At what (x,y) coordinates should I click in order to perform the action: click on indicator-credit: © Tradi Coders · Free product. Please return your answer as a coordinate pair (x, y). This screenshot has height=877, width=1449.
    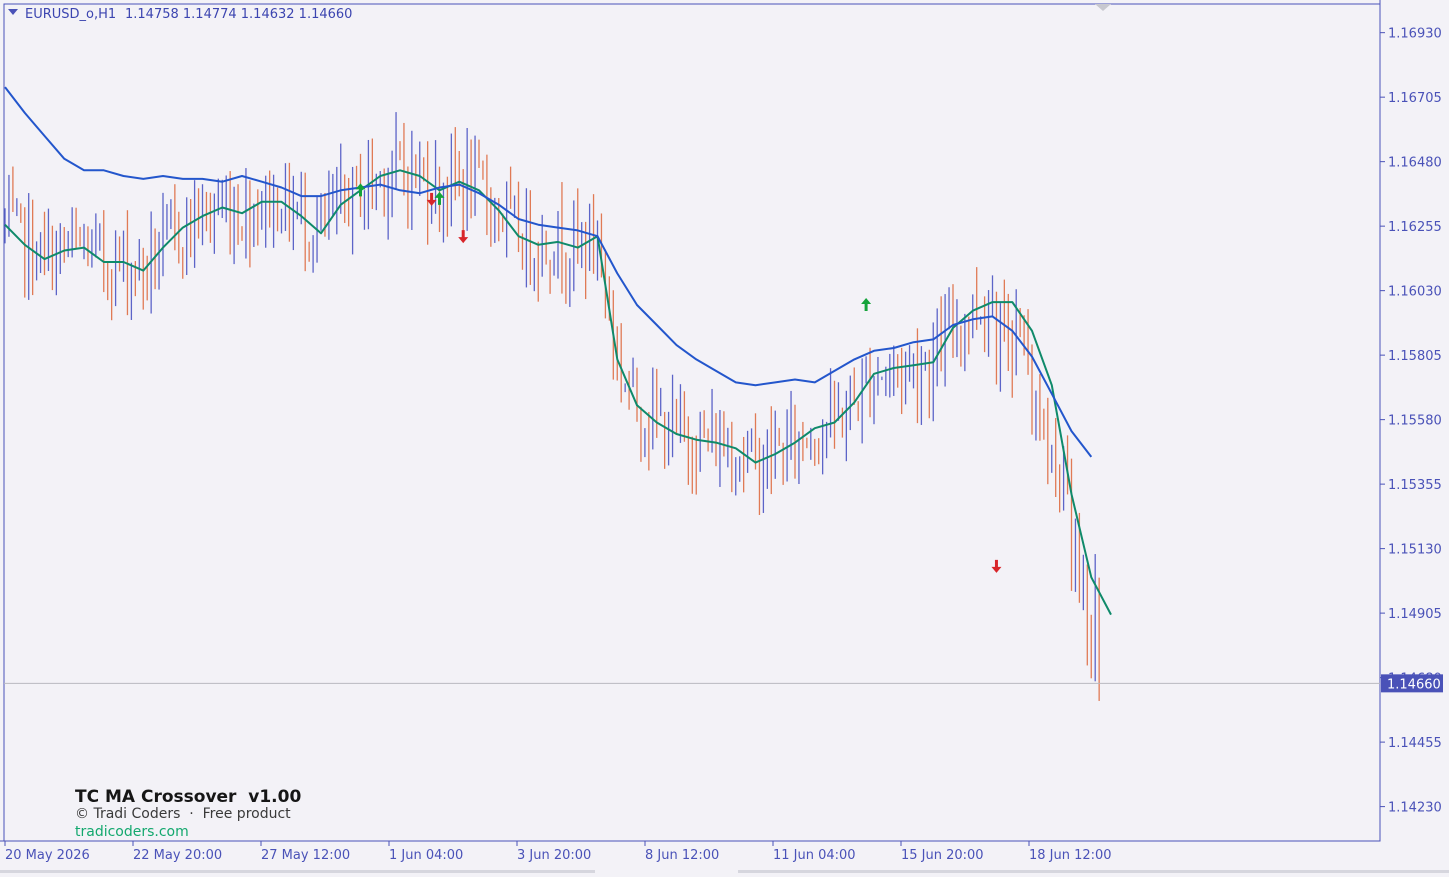
    Looking at the image, I should click on (183, 814).